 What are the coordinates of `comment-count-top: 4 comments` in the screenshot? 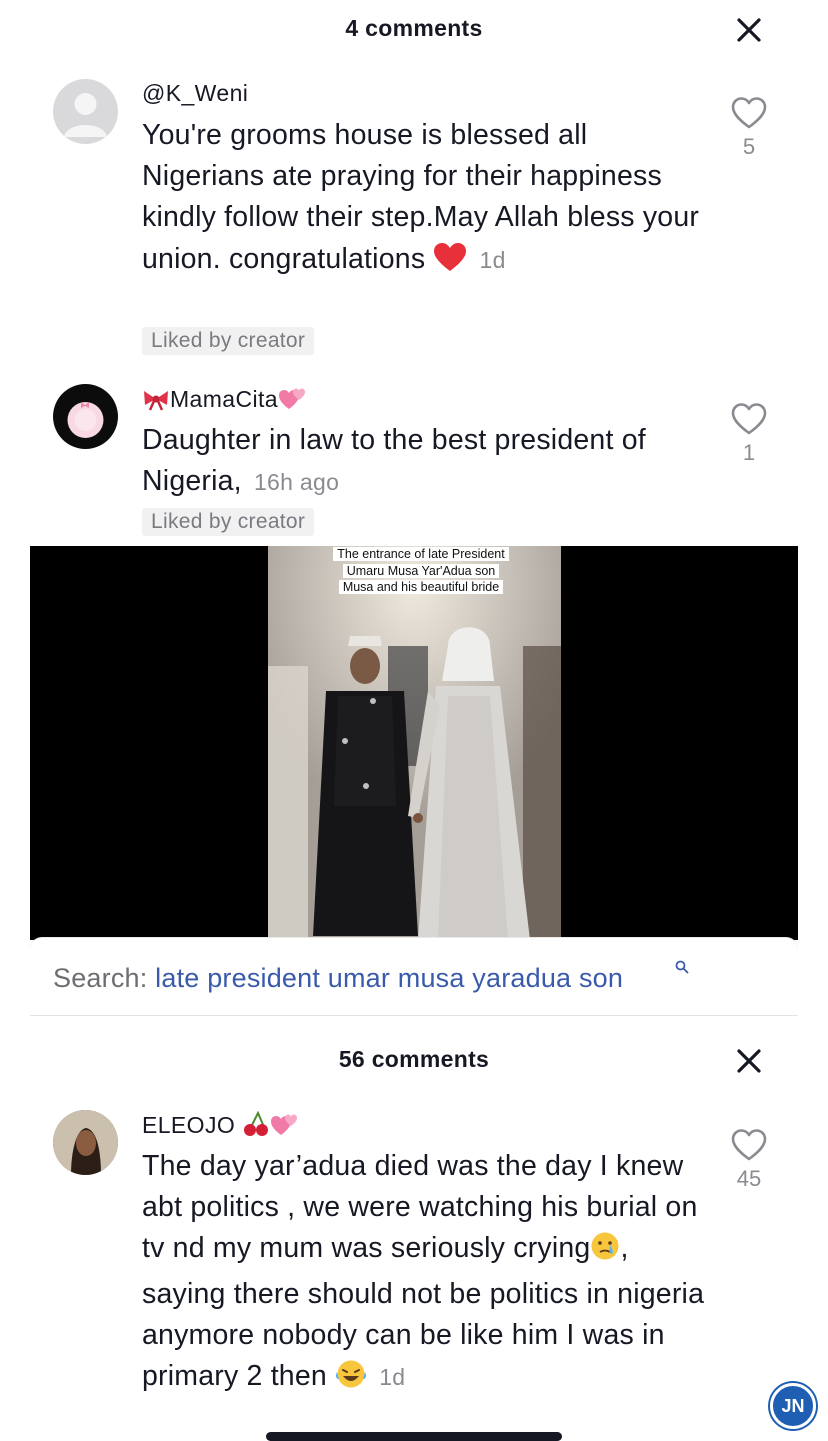 It's located at (414, 28).